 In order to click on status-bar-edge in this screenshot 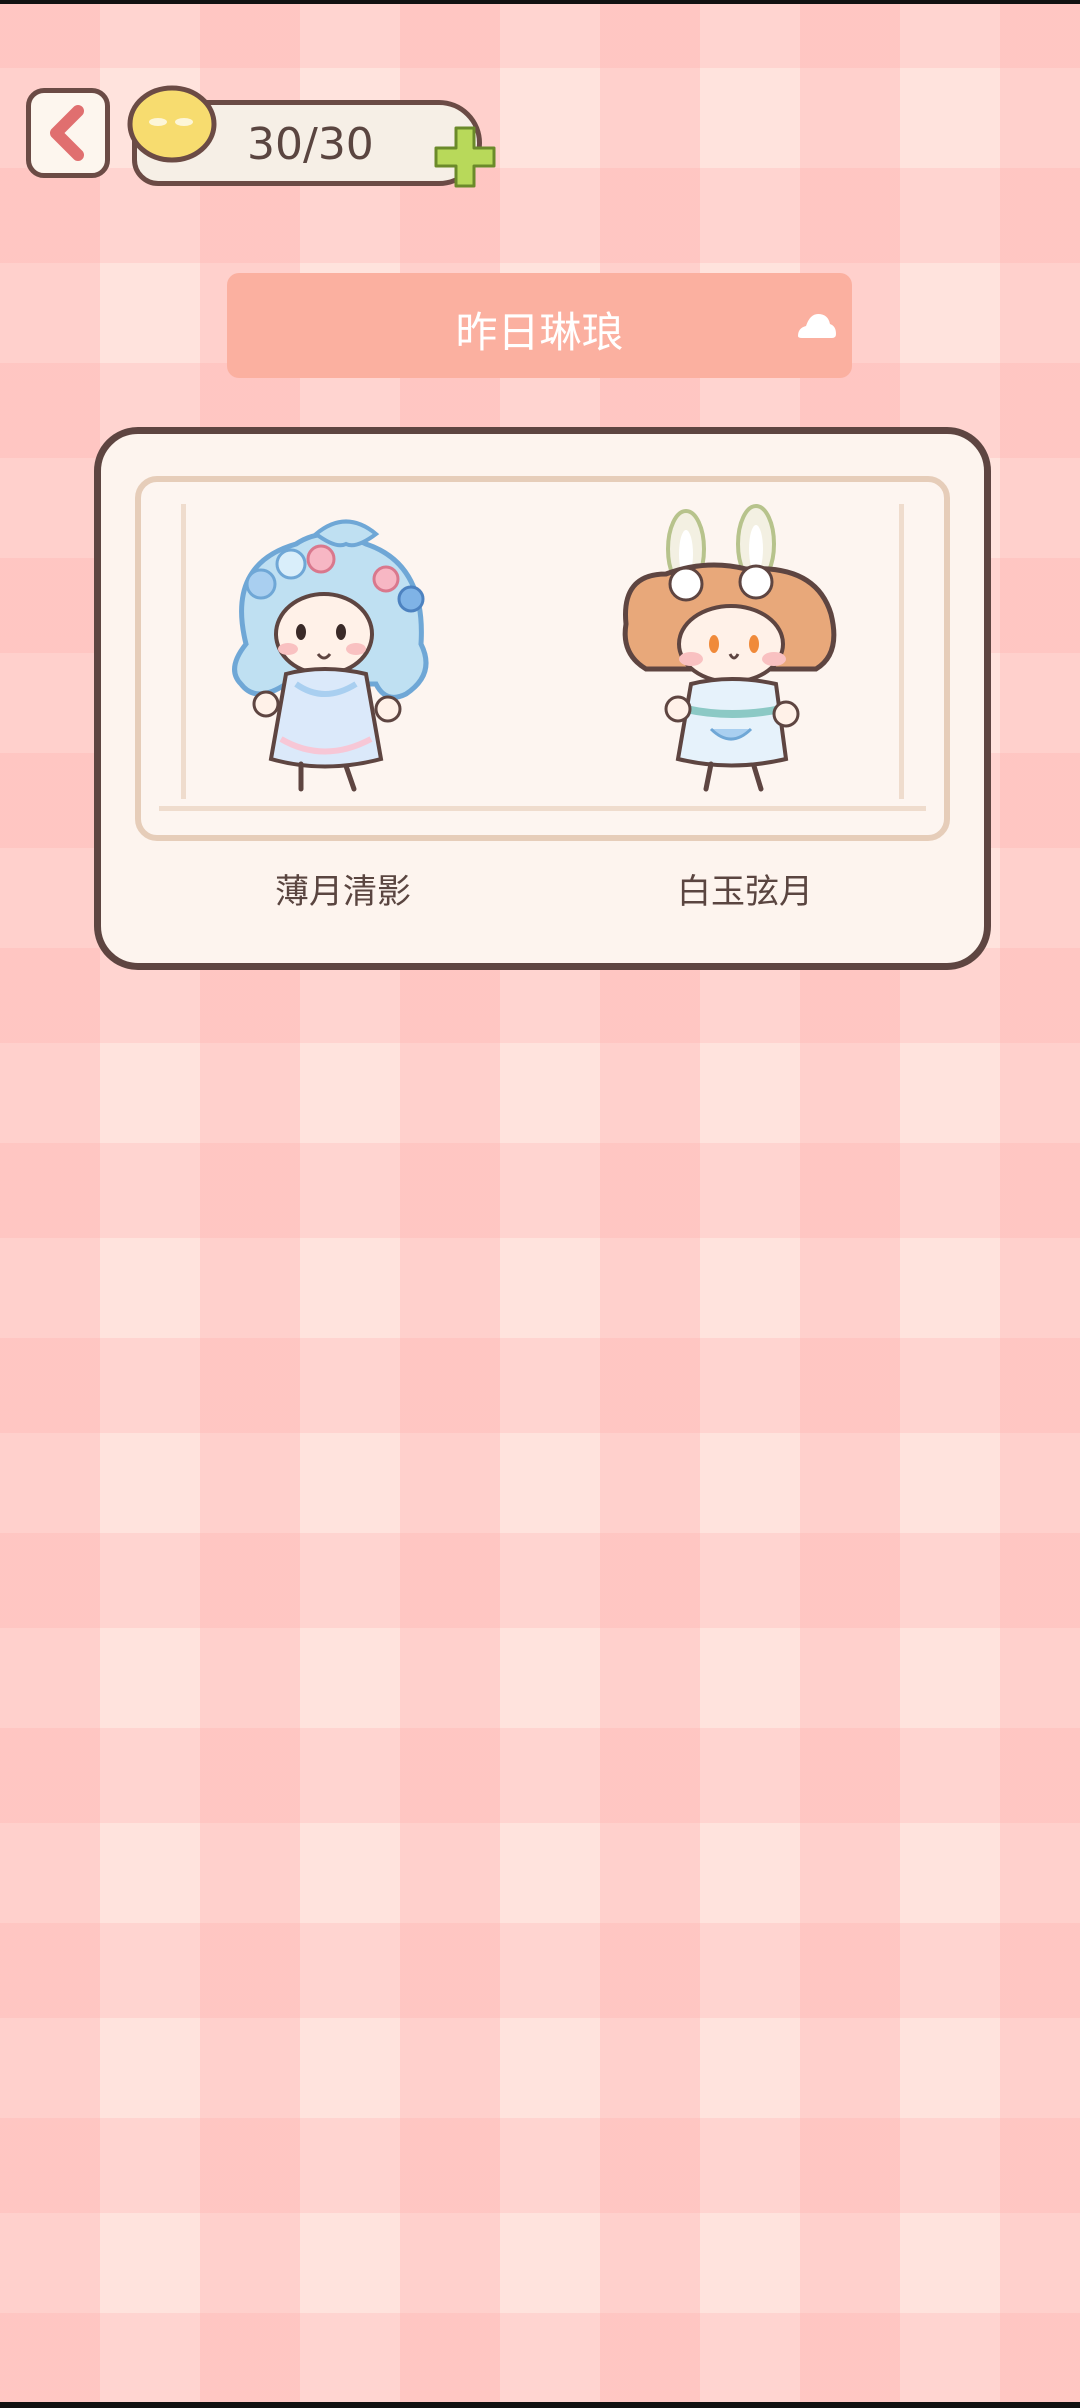, I will do `click(540, 2)`.